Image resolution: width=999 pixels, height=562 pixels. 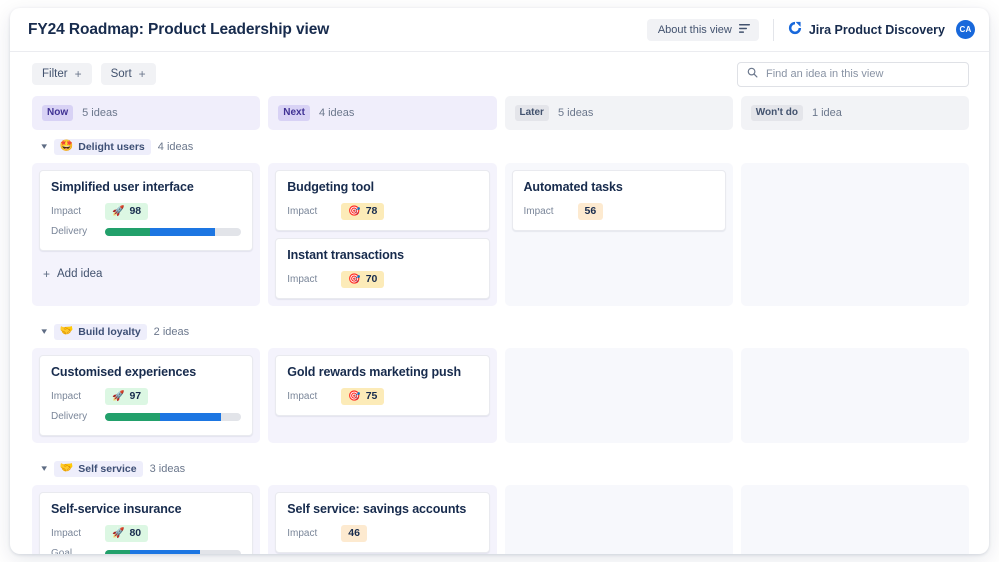 What do you see at coordinates (354, 532) in the screenshot?
I see `impact-value: 46` at bounding box center [354, 532].